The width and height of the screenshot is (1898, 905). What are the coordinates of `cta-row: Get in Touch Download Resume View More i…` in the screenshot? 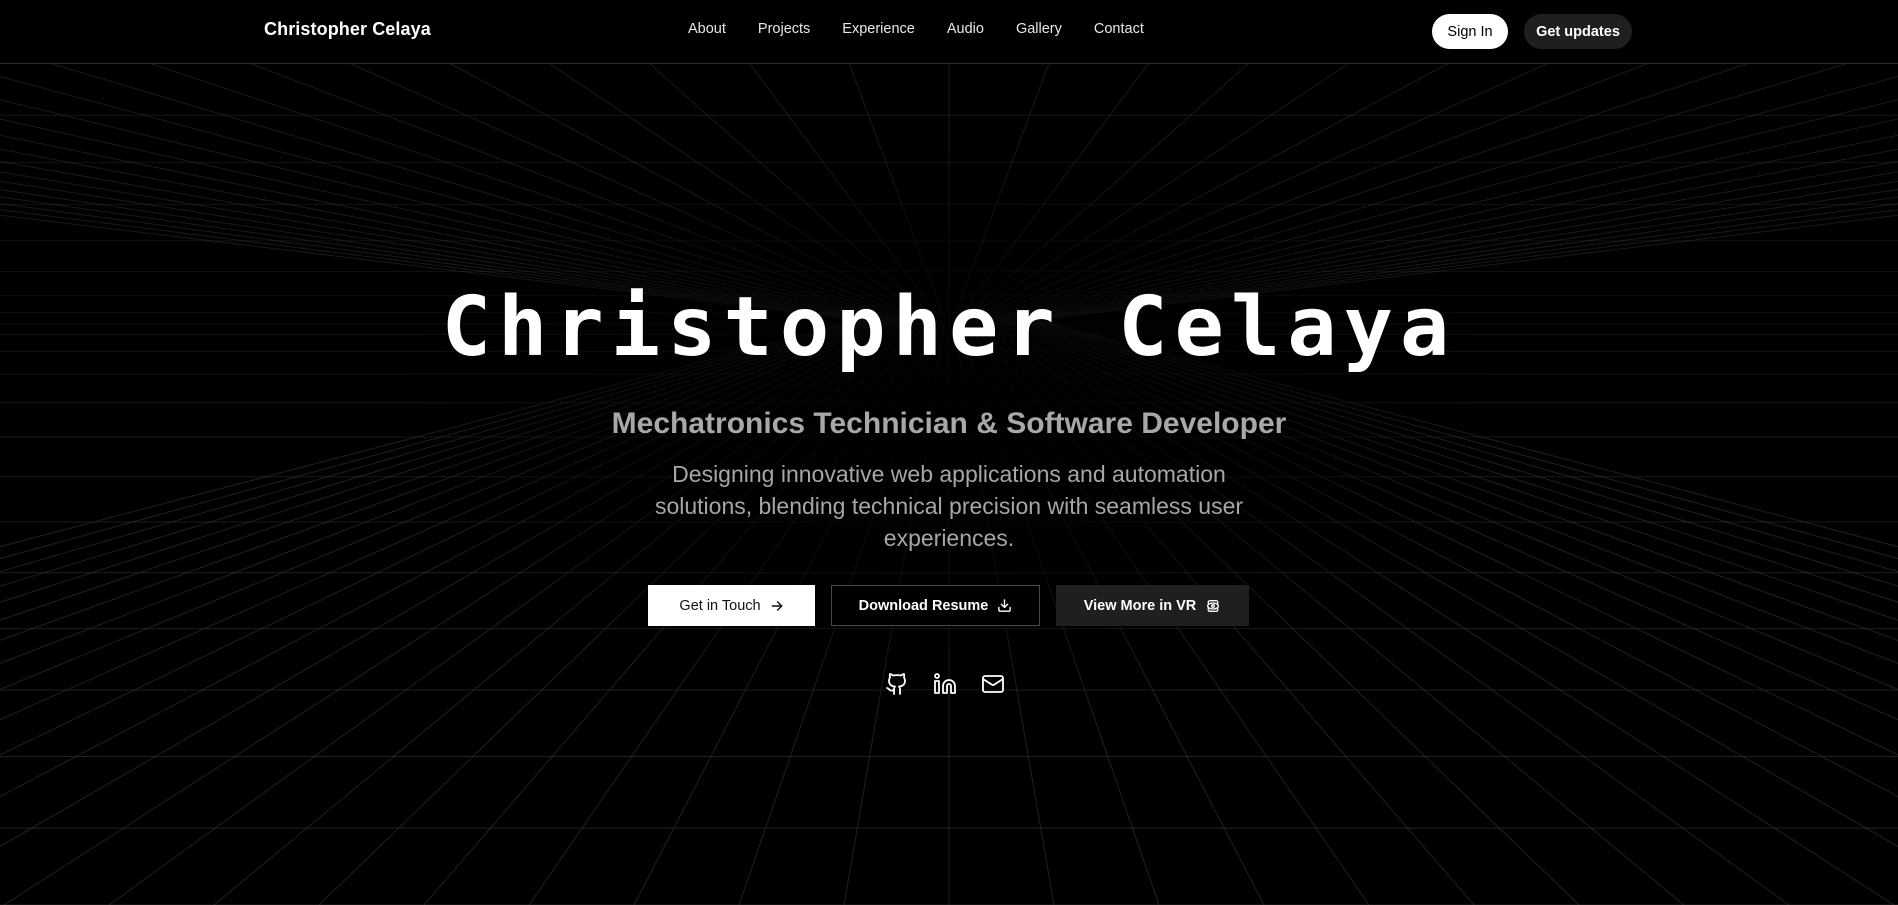 It's located at (949, 605).